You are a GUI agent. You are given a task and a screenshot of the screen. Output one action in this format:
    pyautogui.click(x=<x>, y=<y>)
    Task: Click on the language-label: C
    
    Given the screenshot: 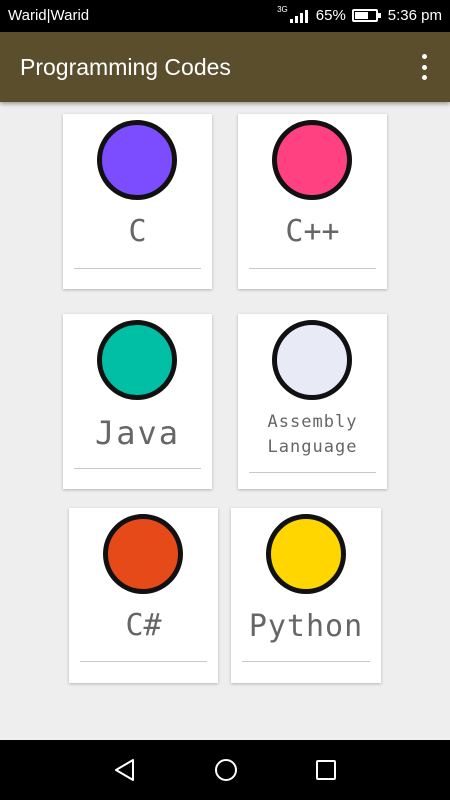 What is the action you would take?
    pyautogui.click(x=137, y=231)
    